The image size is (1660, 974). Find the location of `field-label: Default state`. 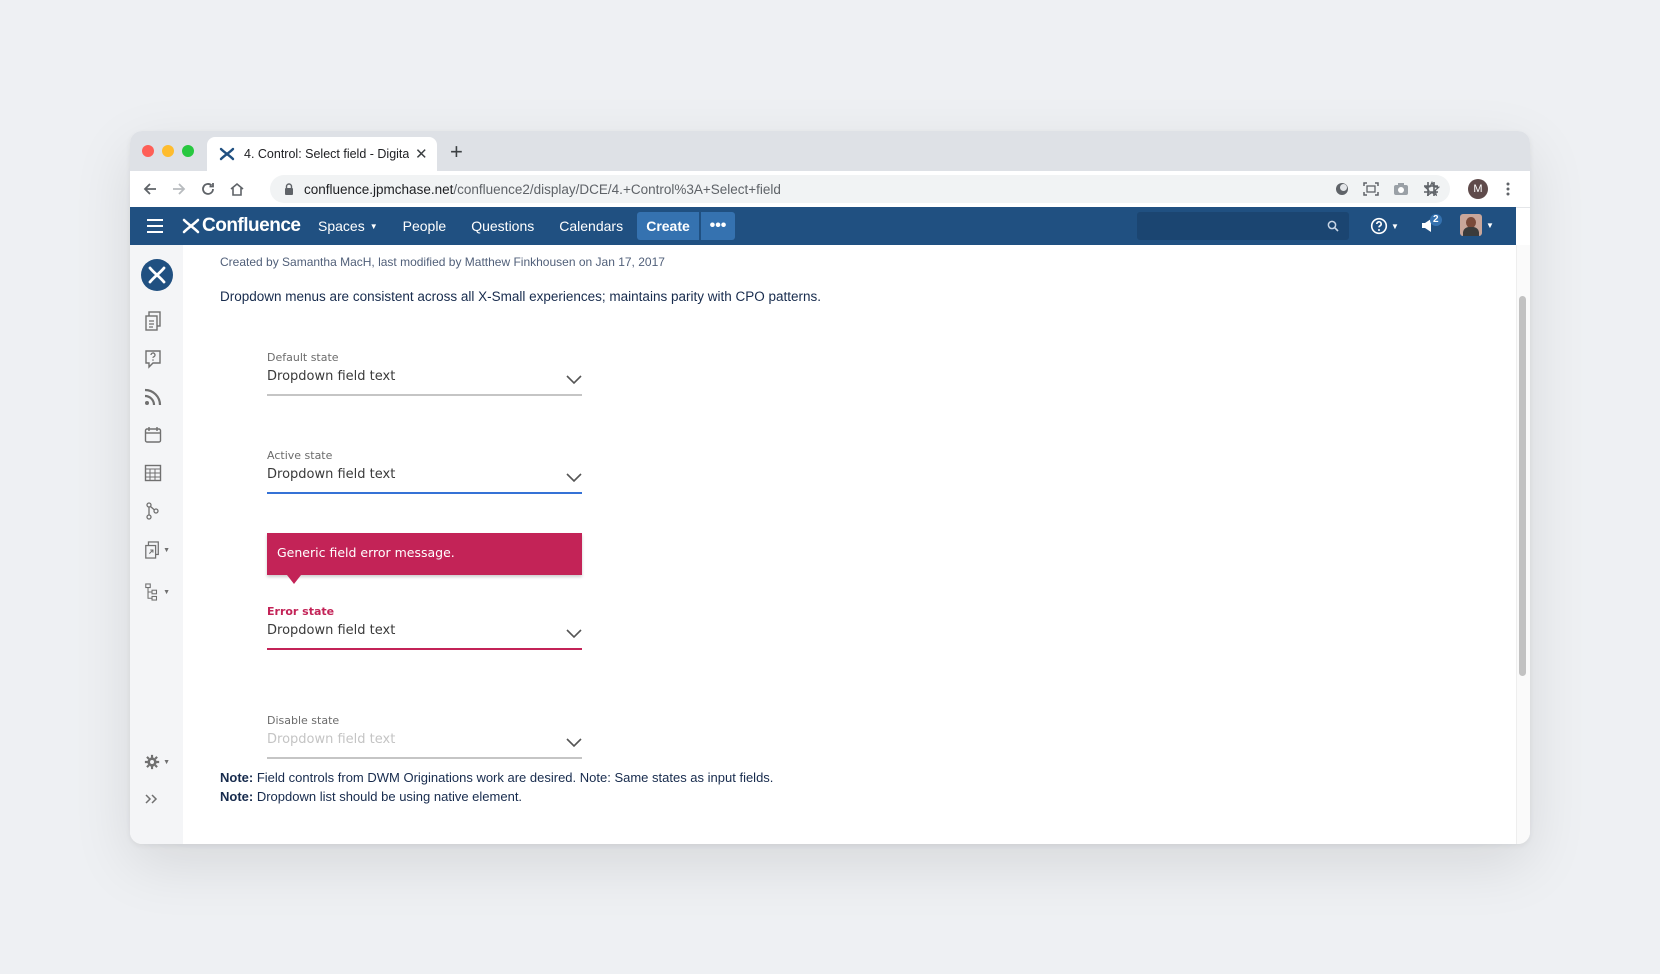

field-label: Default state is located at coordinates (303, 357).